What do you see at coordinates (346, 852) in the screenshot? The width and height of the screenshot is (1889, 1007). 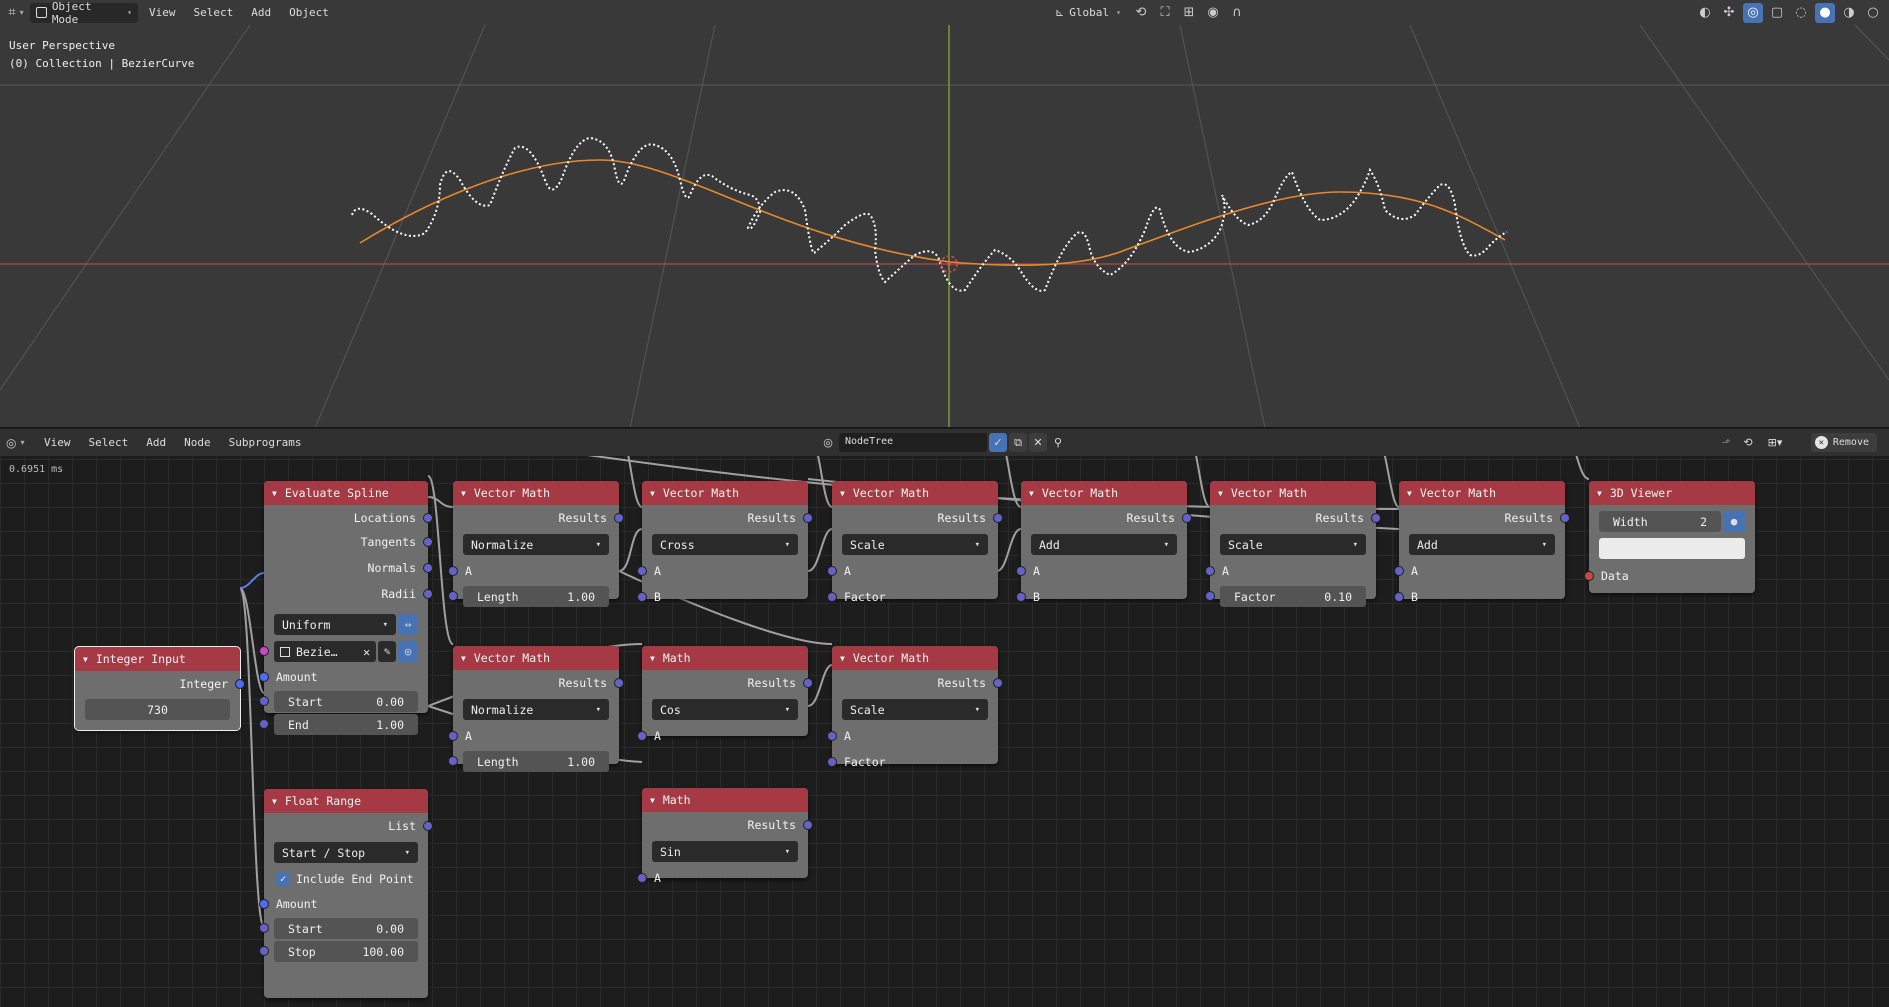 I see `range-mode-dropdown: Start / Stop ▾` at bounding box center [346, 852].